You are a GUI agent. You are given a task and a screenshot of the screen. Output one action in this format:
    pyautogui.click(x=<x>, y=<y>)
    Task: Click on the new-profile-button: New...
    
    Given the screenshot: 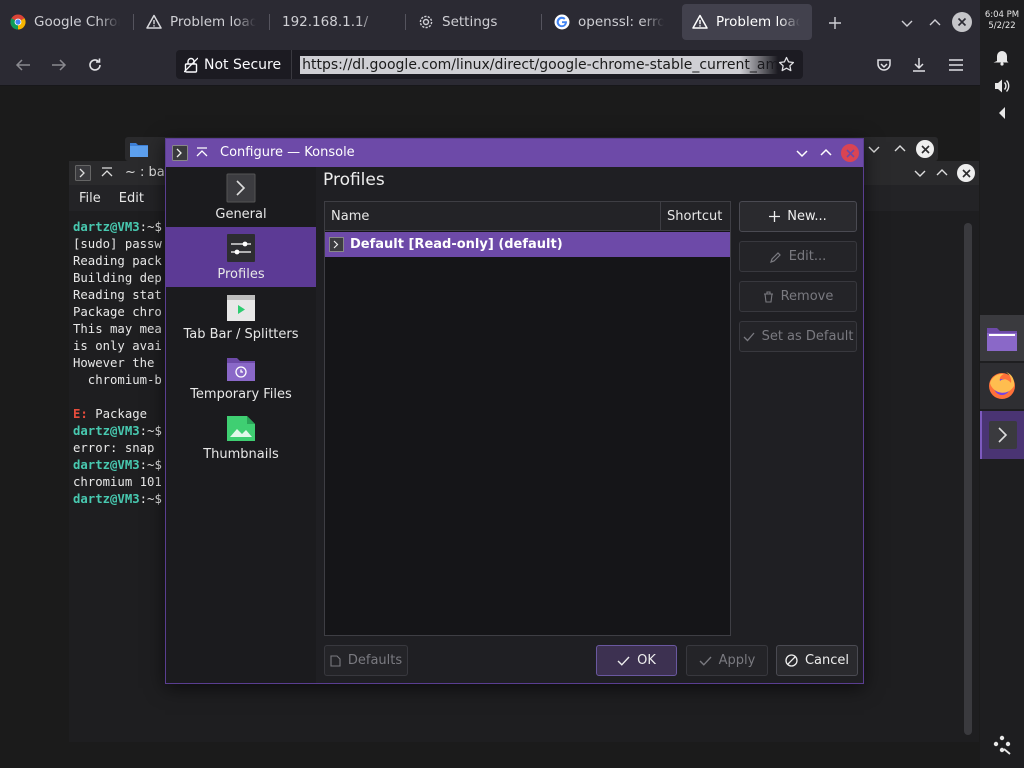 What is the action you would take?
    pyautogui.click(x=798, y=216)
    